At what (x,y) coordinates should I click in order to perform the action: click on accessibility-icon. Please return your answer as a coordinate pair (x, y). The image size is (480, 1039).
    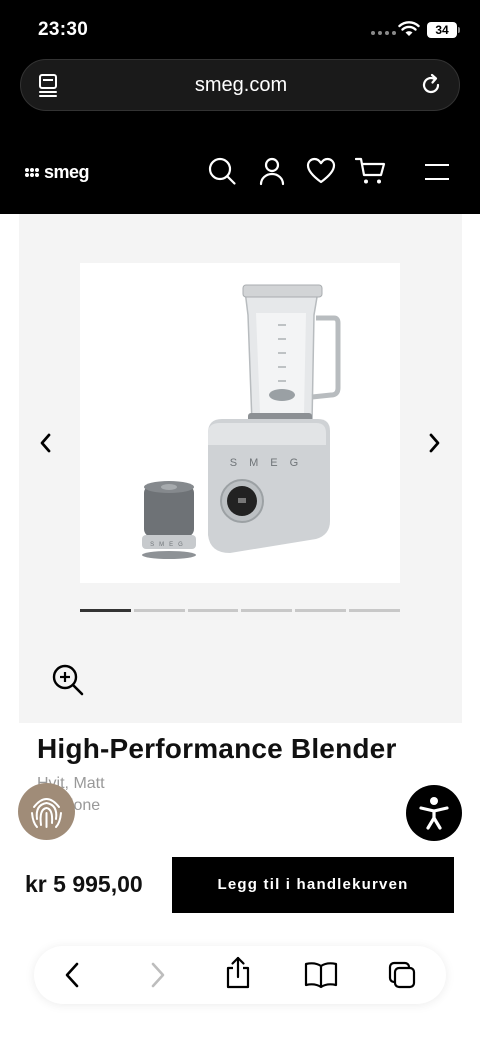
    Looking at the image, I should click on (434, 813).